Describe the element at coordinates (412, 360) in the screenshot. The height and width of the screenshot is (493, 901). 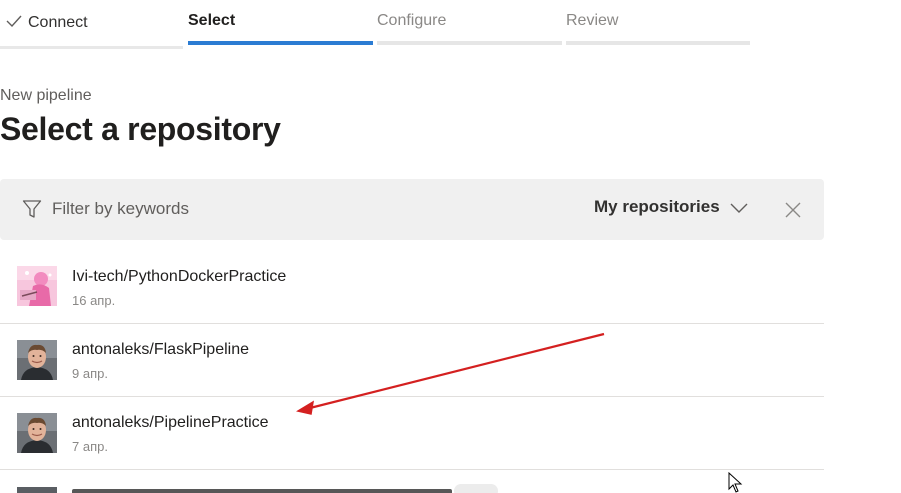
I see `repository-row: antonaleks/FlaskPipeline 9 апр.` at that location.